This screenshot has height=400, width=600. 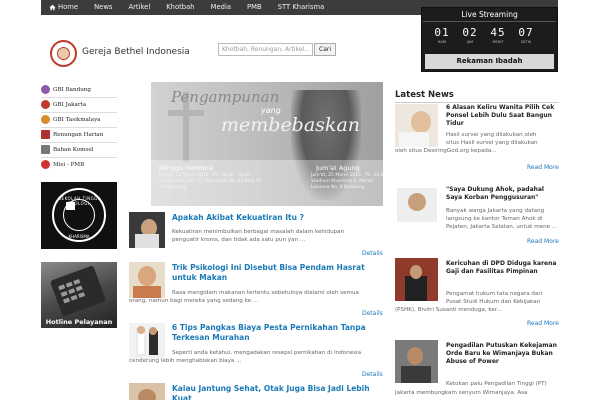 I want to click on news-excerpt: situs Hasil survei yang dilakukan, so click(x=492, y=143).